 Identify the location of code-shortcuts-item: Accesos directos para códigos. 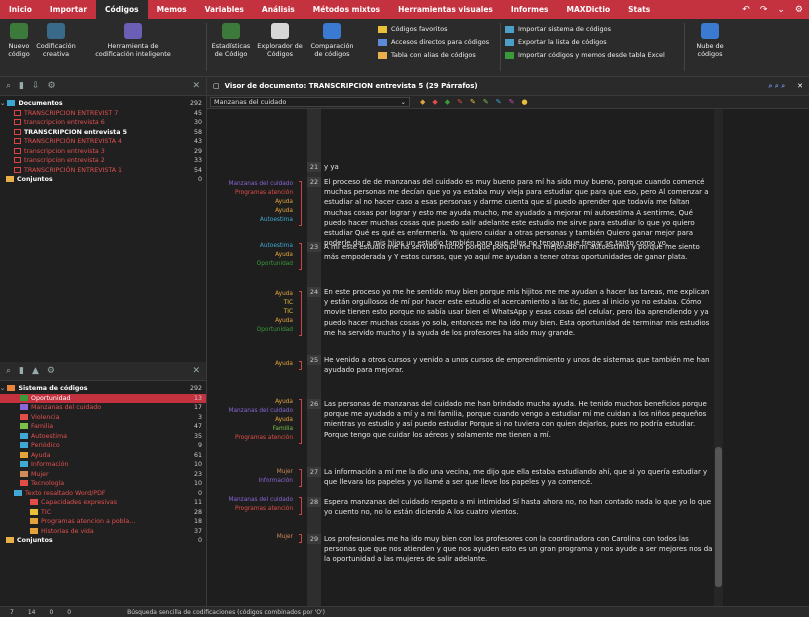
(433, 42).